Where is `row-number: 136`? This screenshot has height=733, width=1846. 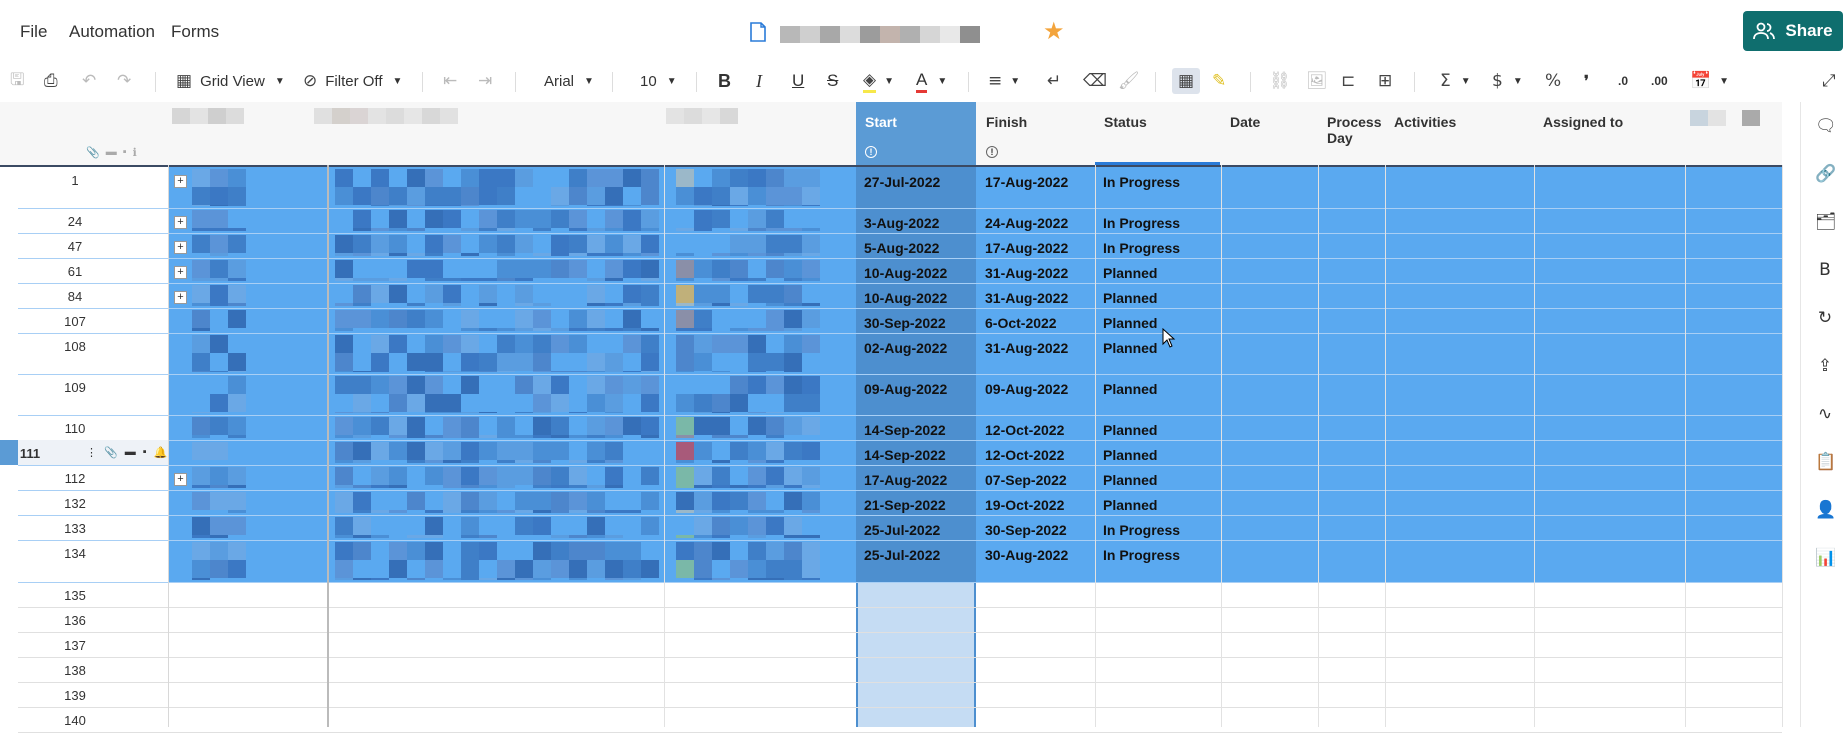 row-number: 136 is located at coordinates (75, 619).